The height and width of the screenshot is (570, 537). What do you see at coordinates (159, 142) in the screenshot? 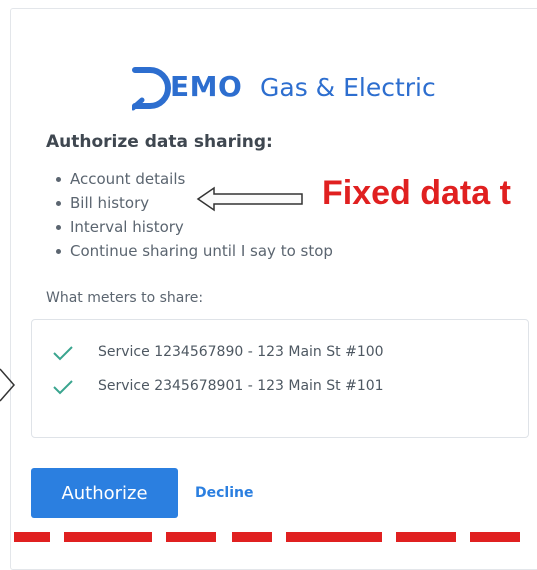
I see `authorize-title: Authorize data sharing:` at bounding box center [159, 142].